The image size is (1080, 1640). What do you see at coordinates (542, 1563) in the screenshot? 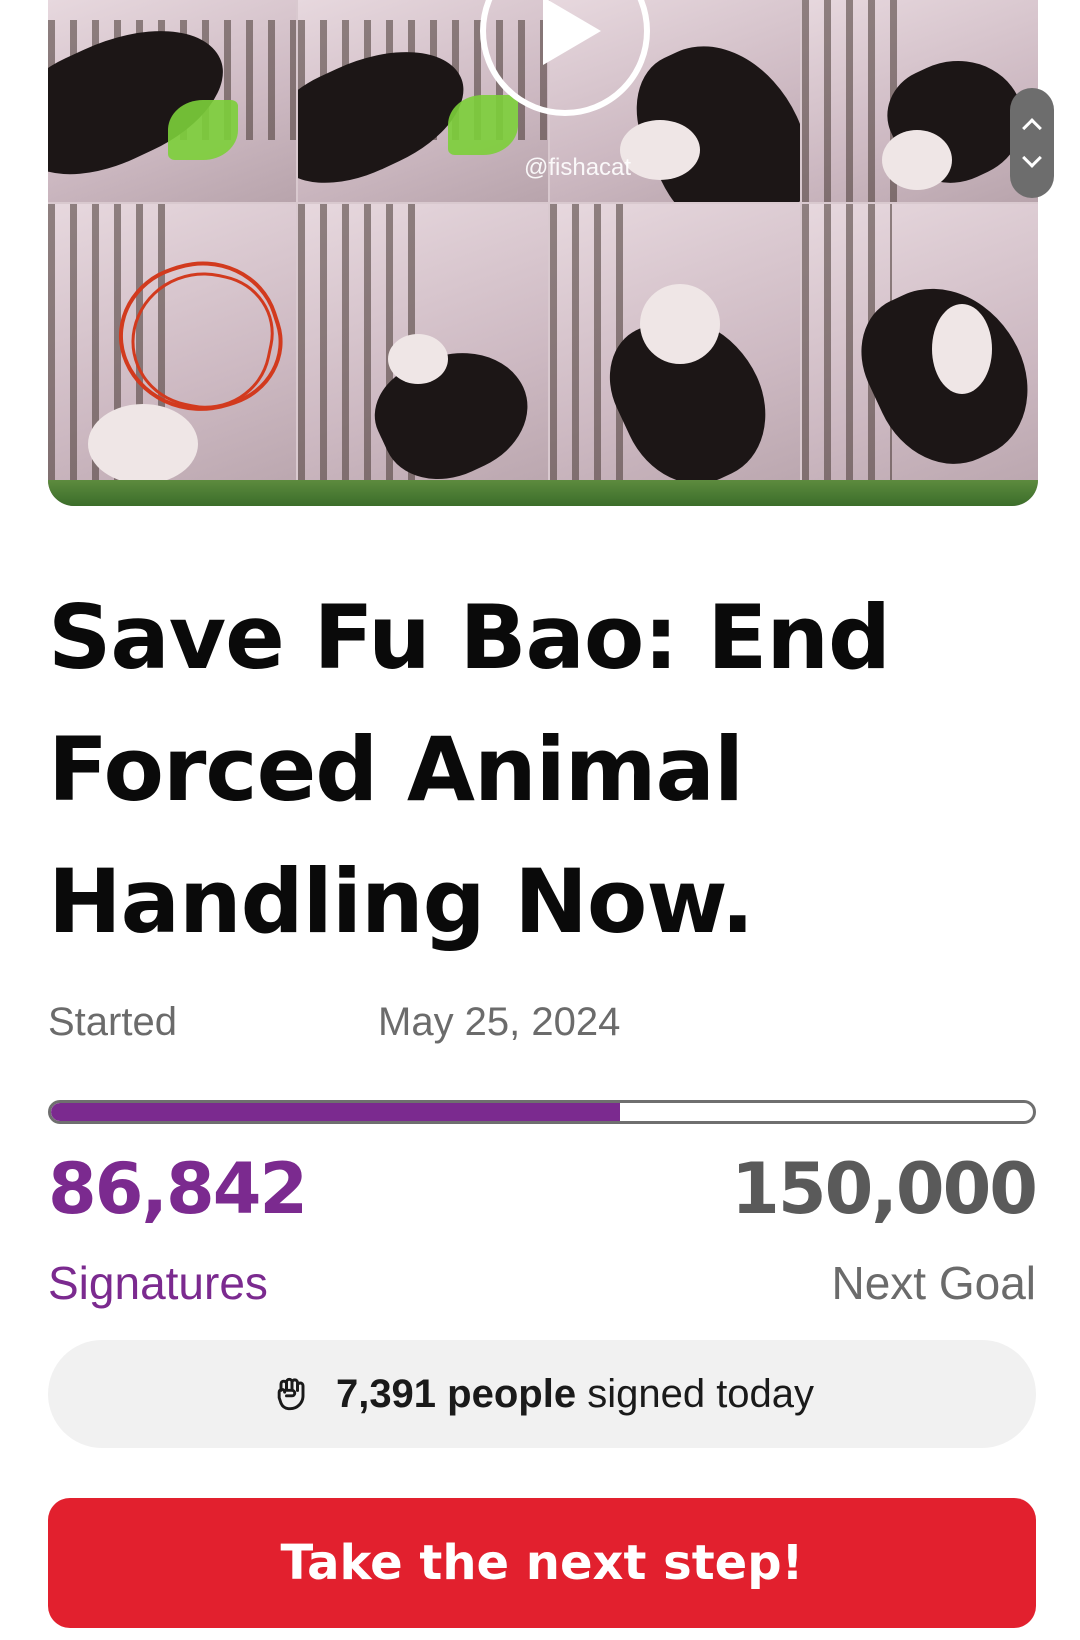
I see `take-next-step-button: Take the next step!` at bounding box center [542, 1563].